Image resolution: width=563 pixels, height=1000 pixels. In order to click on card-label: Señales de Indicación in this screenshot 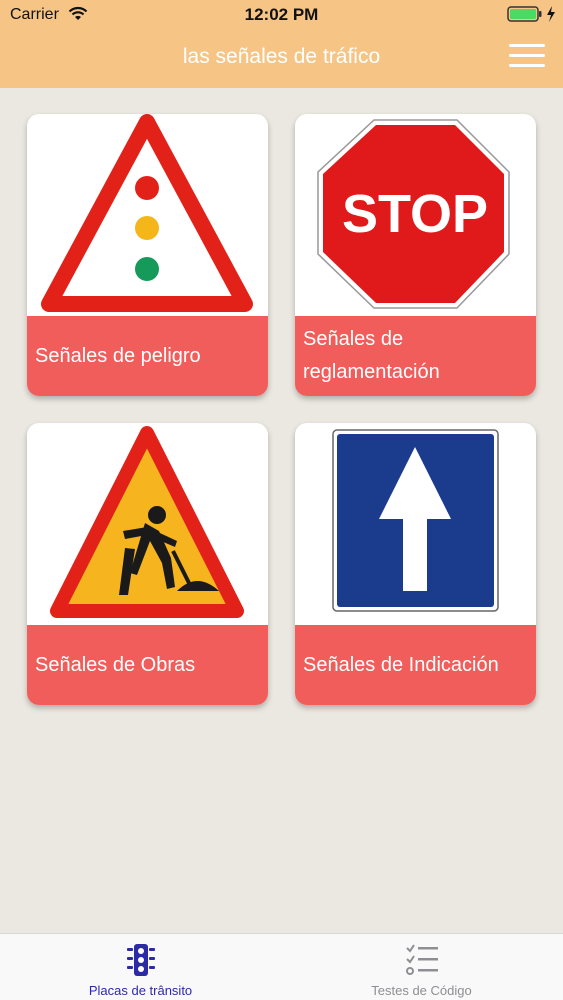, I will do `click(401, 664)`.